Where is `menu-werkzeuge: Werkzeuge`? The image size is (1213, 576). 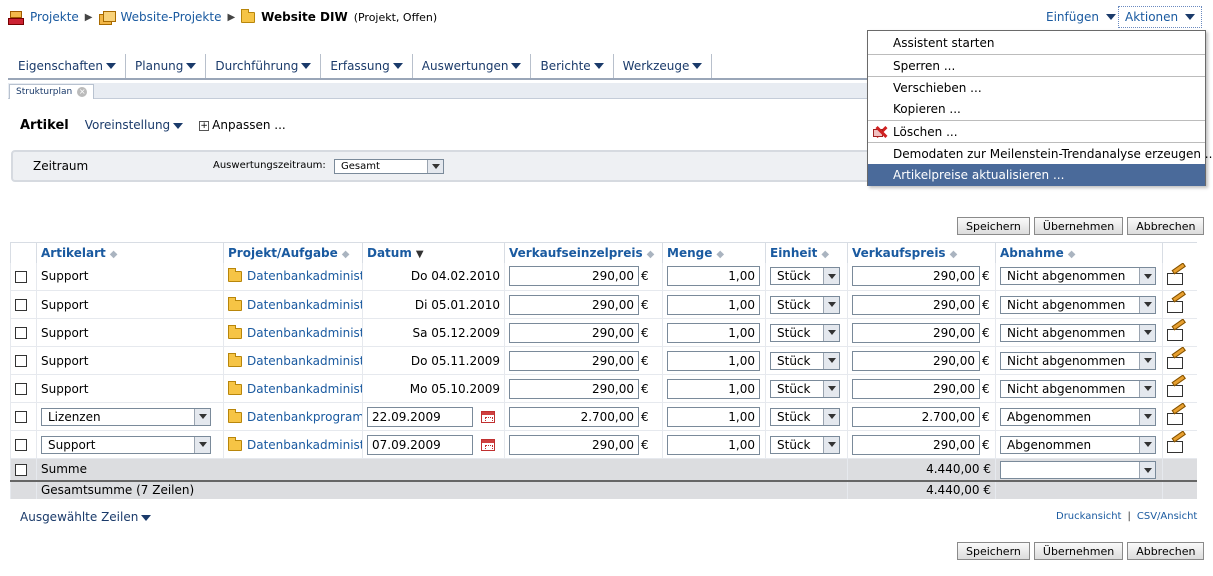
menu-werkzeuge: Werkzeuge is located at coordinates (663, 66).